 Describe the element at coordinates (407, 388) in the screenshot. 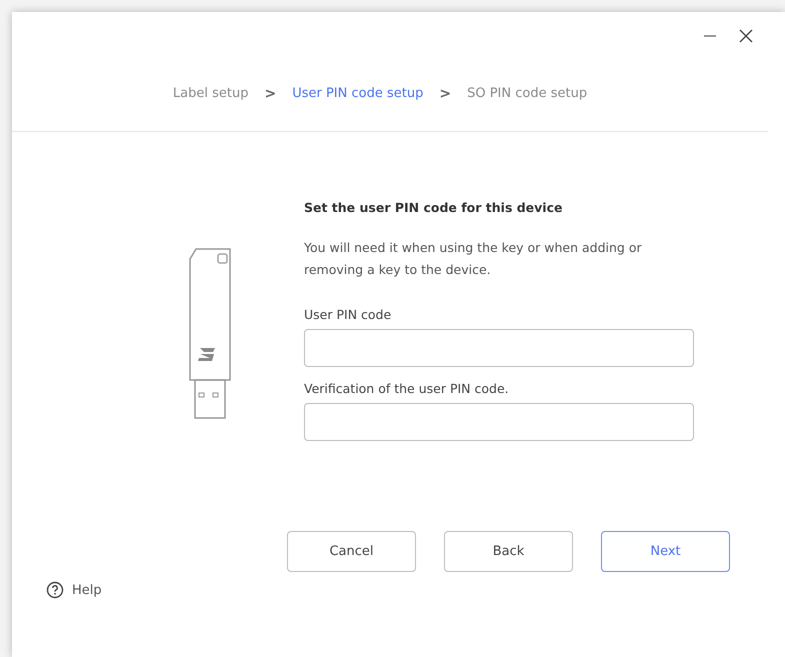

I see `field-label: Verification of the user PIN code.` at that location.